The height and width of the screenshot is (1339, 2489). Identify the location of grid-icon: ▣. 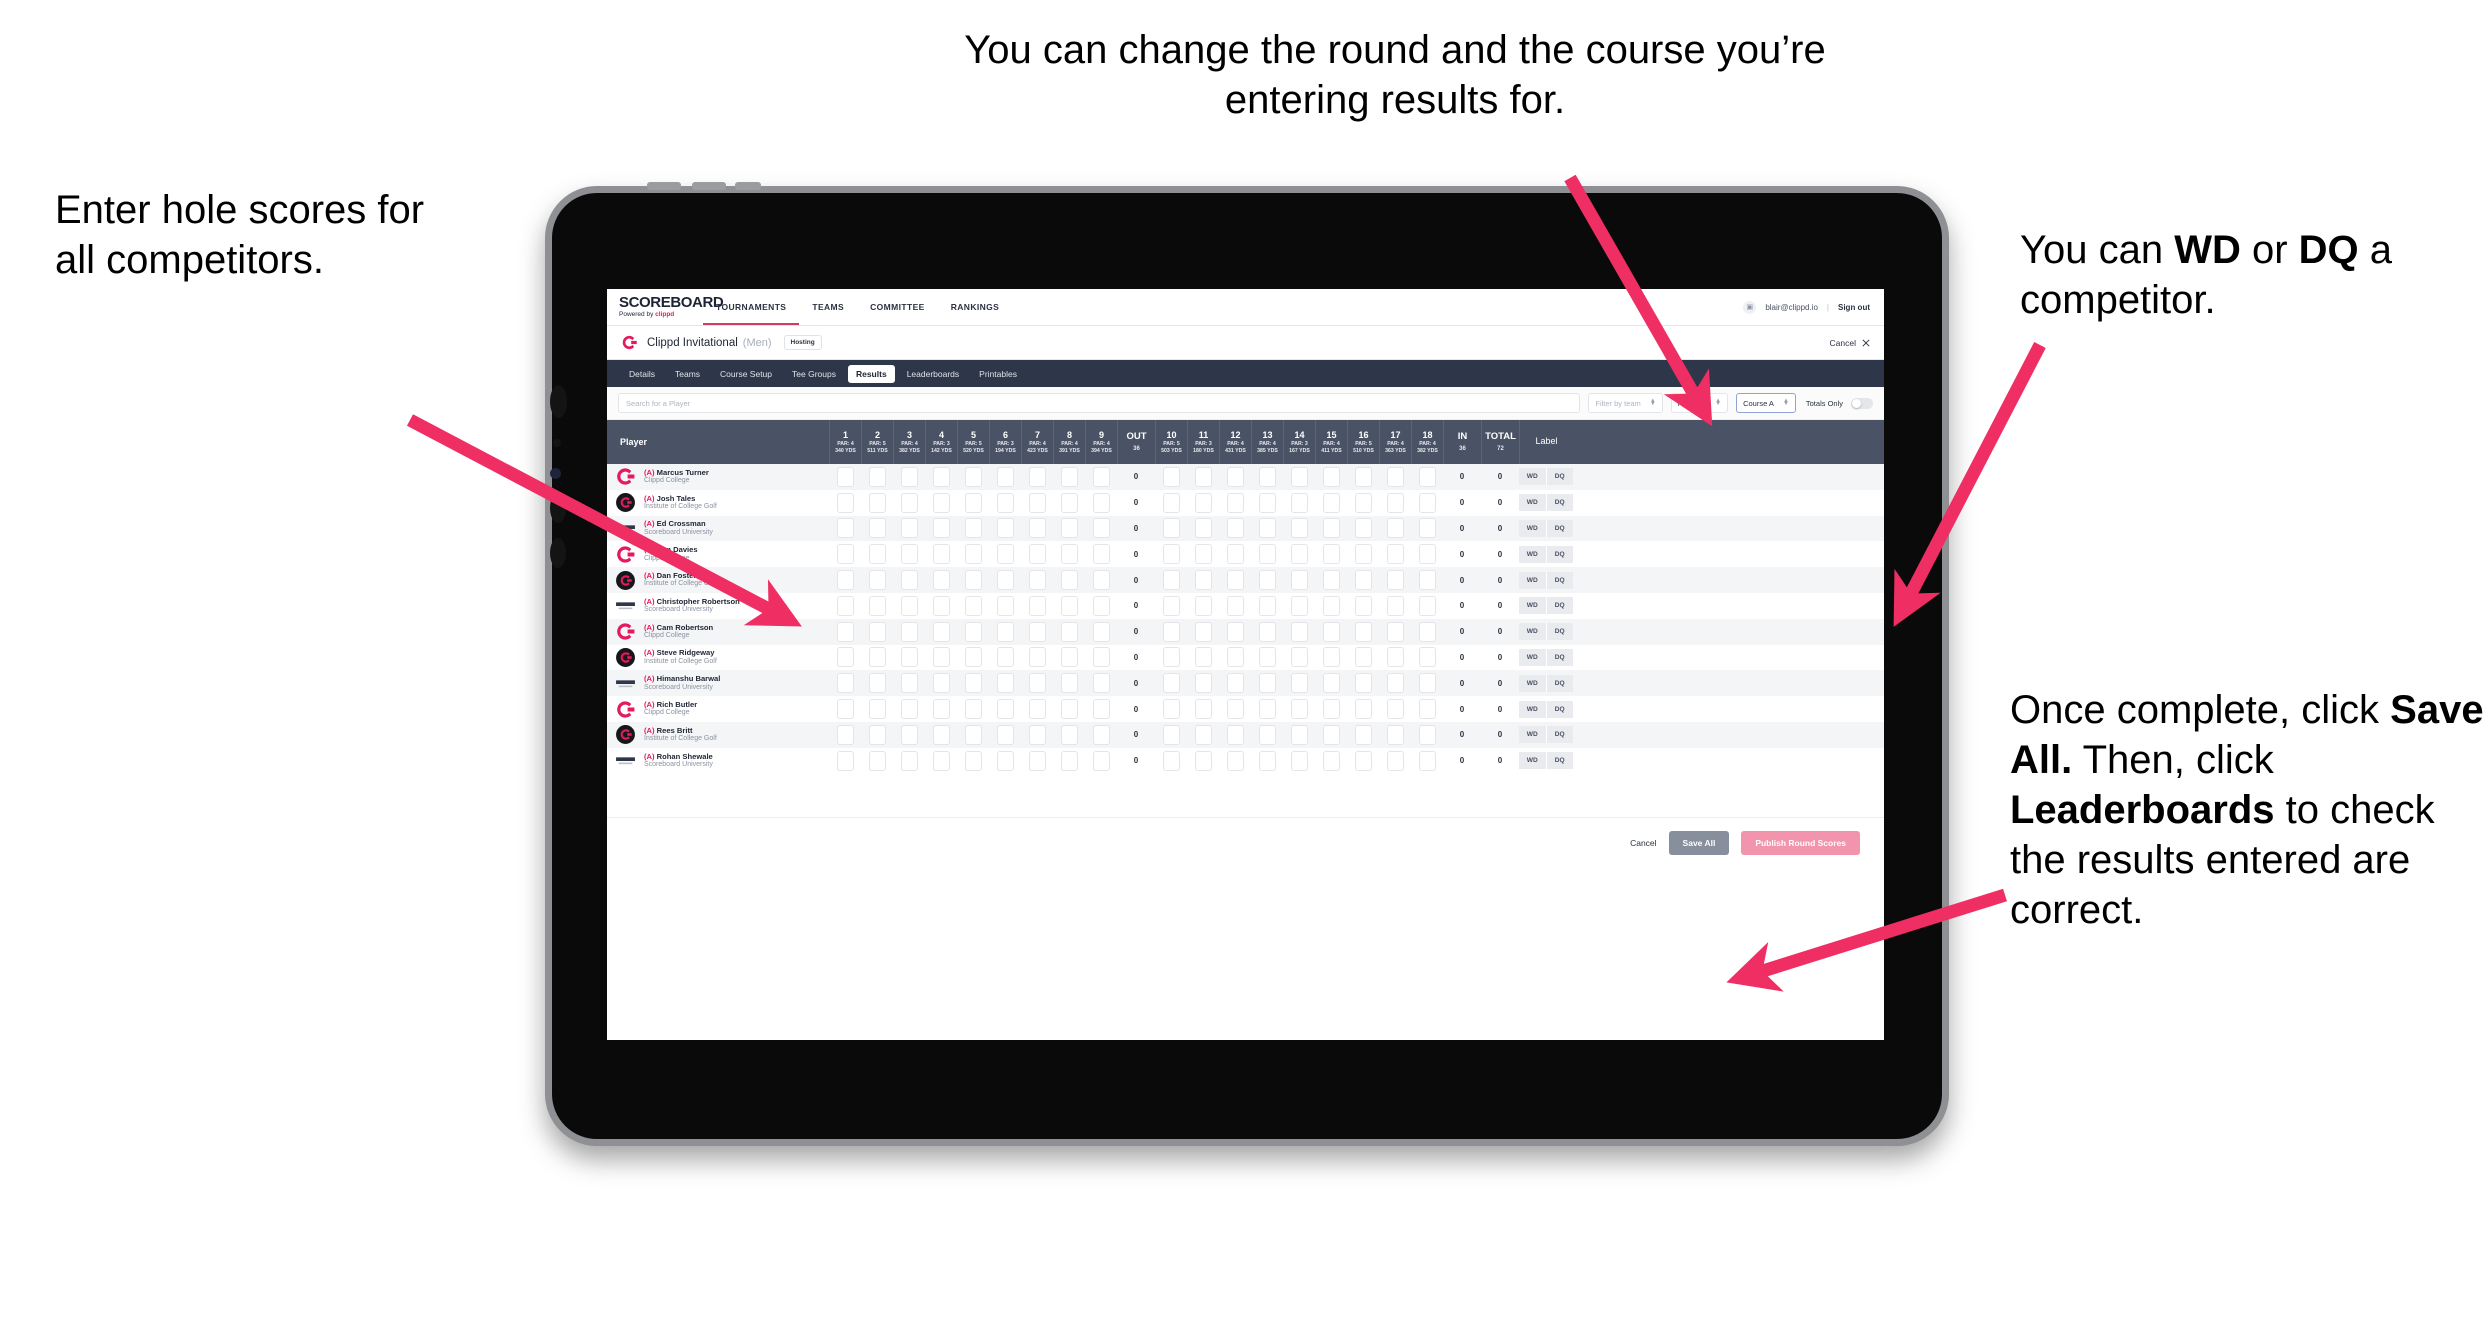
(1750, 307).